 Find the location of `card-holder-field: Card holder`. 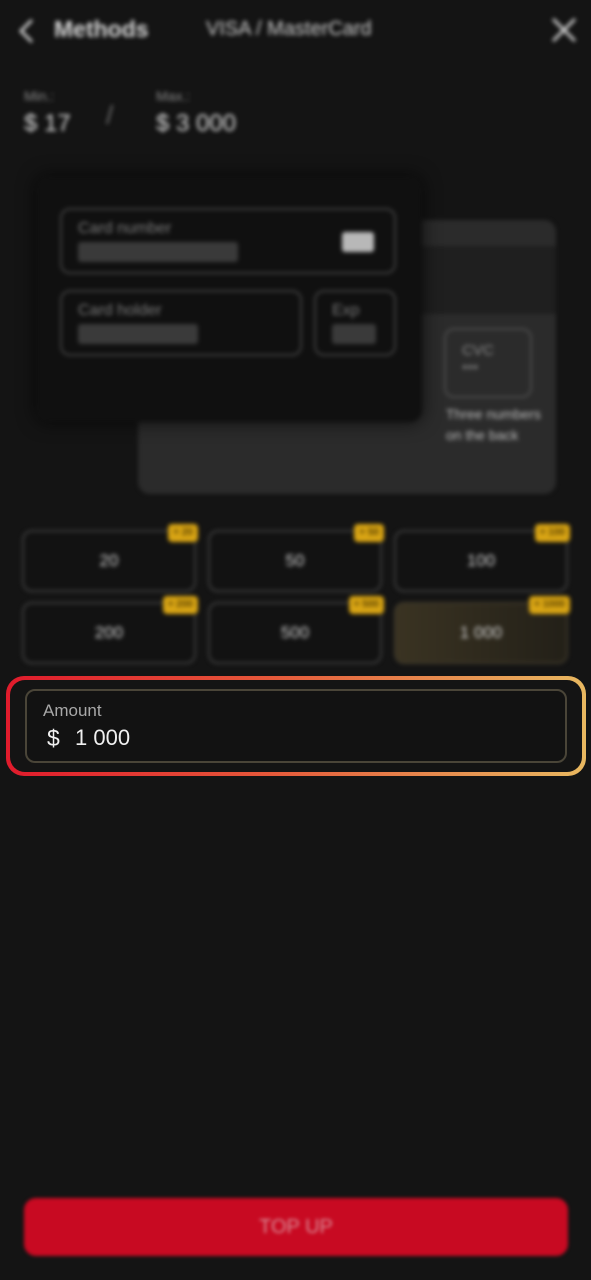

card-holder-field: Card holder is located at coordinates (181, 323).